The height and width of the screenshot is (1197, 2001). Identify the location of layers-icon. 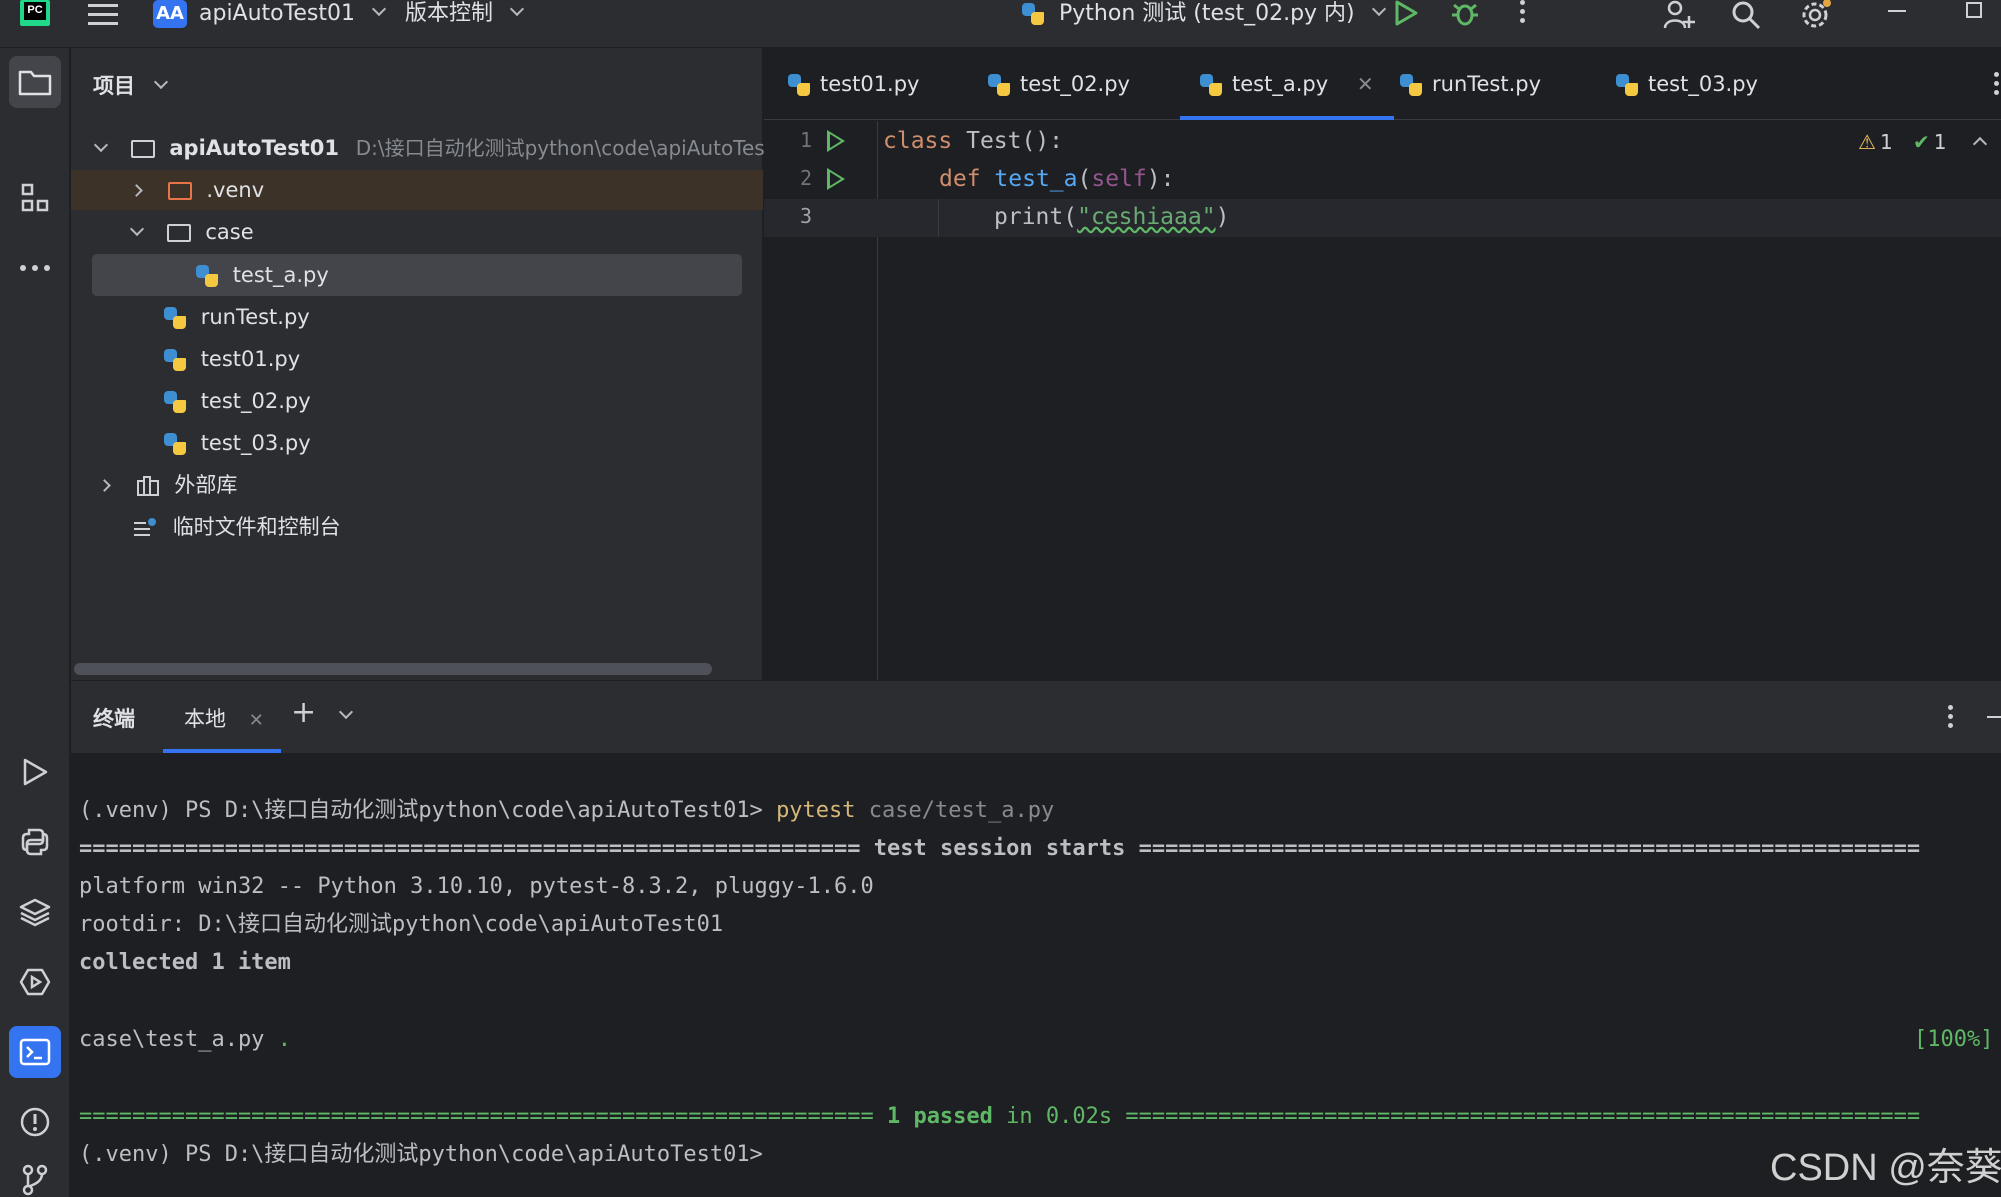
(35, 912).